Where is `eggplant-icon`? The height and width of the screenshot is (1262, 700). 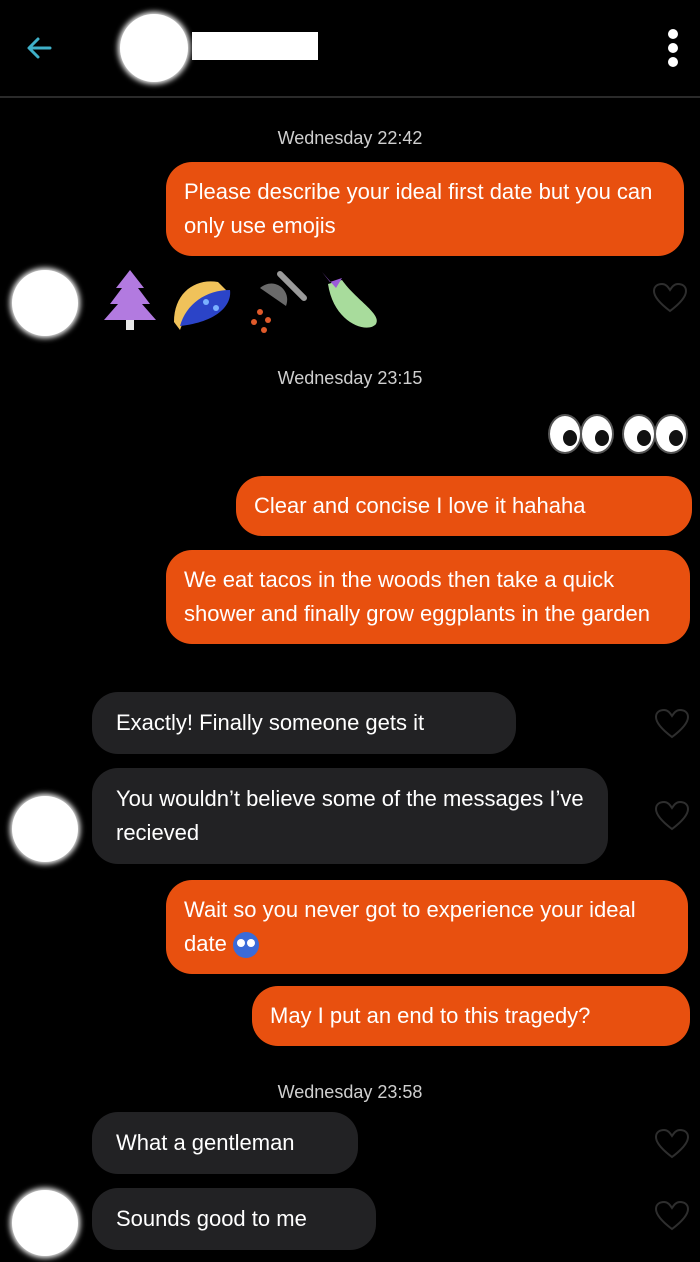
eggplant-icon is located at coordinates (349, 300).